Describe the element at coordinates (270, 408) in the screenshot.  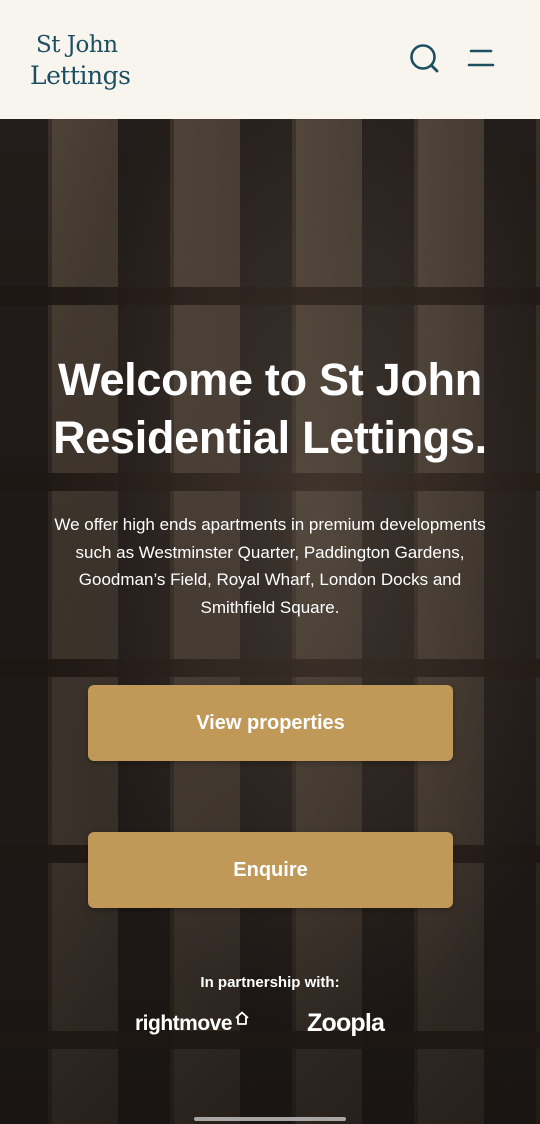
I see `hero-title: Welcome to St John Residential Lettings.` at that location.